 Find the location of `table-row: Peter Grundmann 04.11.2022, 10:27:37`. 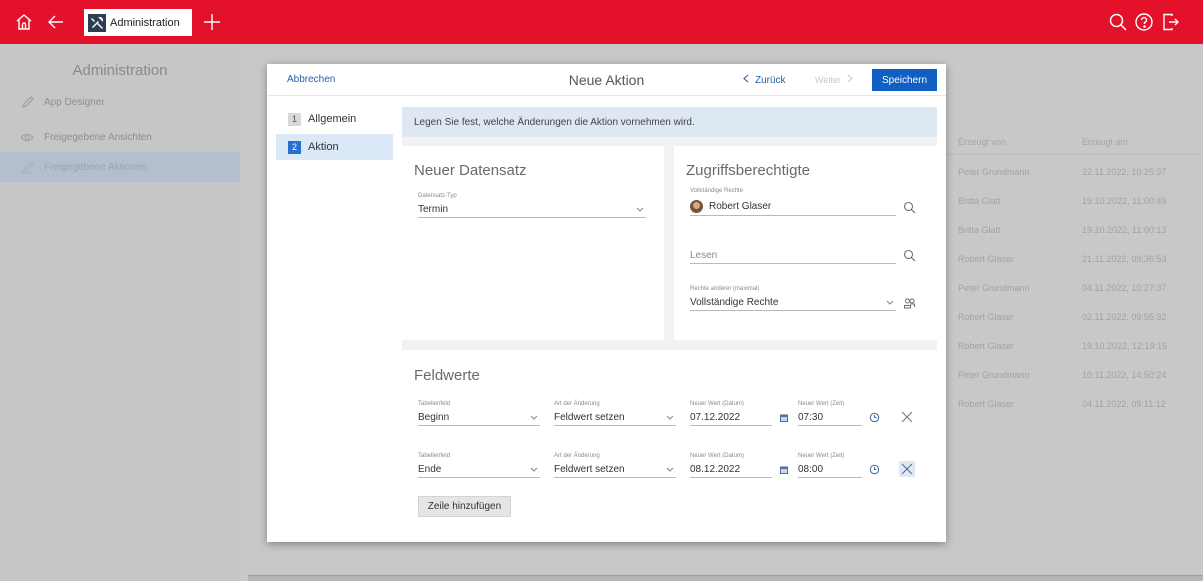

table-row: Peter Grundmann 04.11.2022, 10:27:37 is located at coordinates (1074, 288).